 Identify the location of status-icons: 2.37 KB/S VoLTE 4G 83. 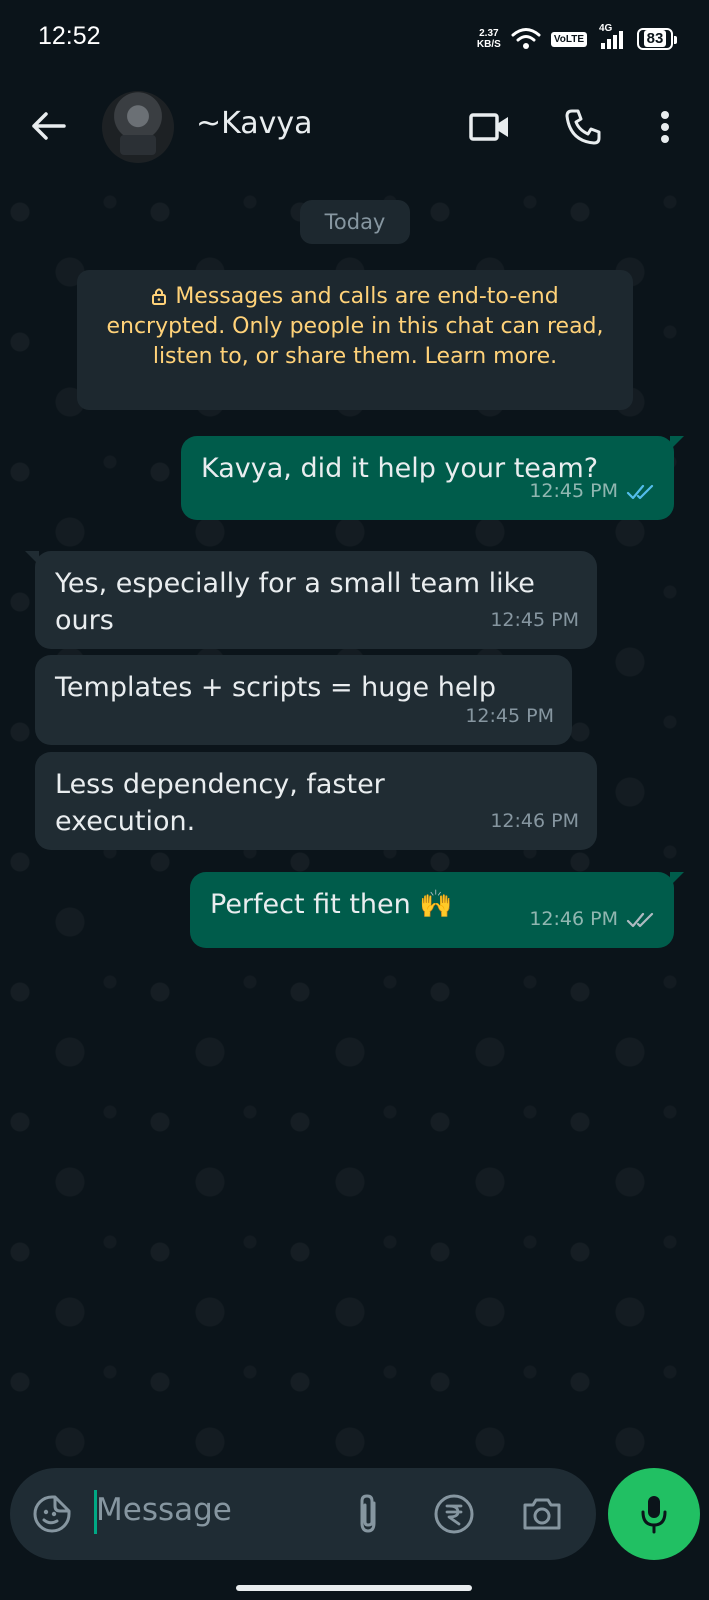
(577, 38).